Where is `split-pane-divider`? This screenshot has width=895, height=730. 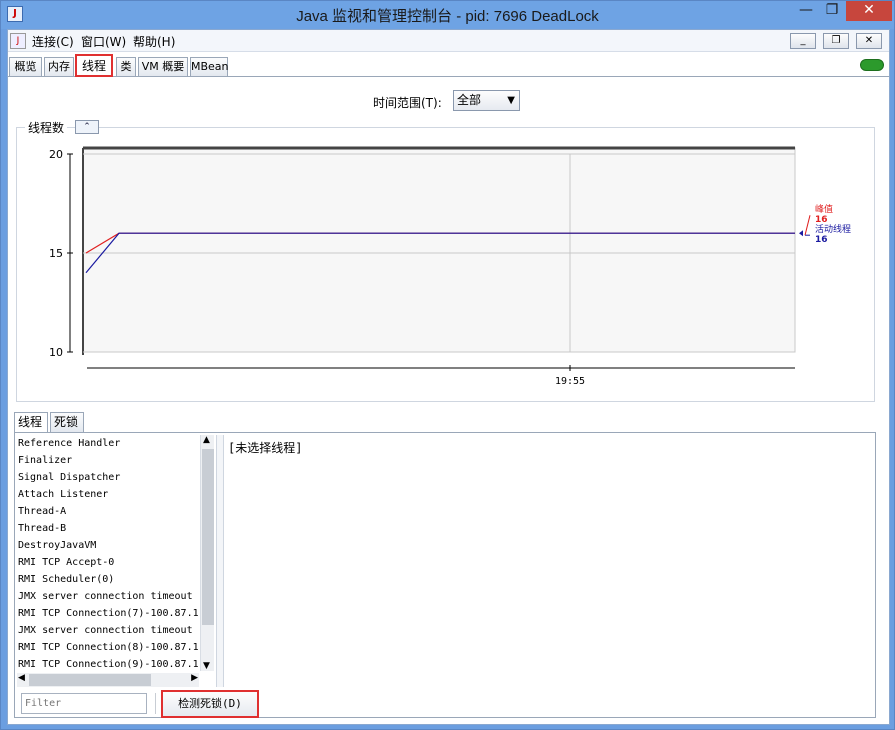
split-pane-divider is located at coordinates (220, 561).